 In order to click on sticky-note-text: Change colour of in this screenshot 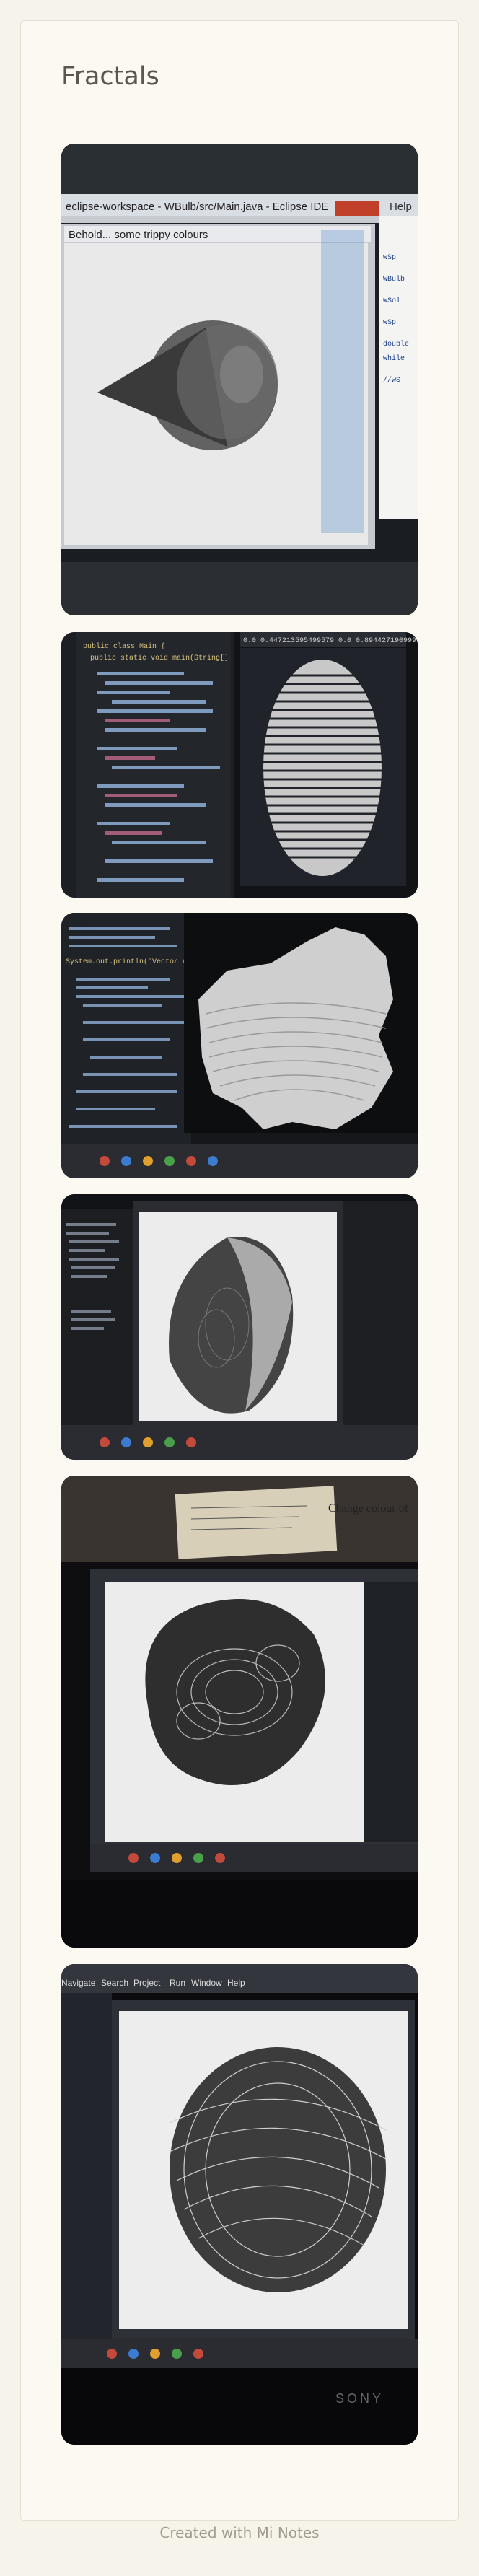, I will do `click(368, 1509)`.